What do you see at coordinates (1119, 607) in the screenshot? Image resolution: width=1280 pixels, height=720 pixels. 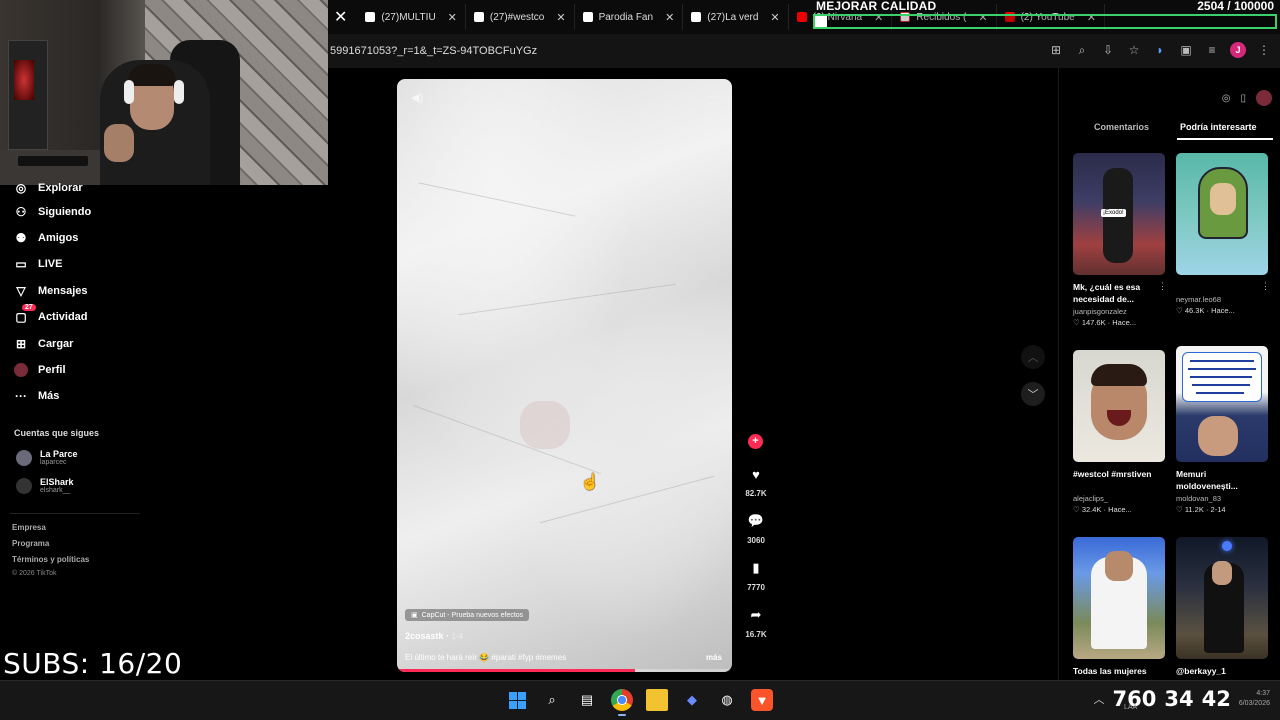 I see `video-card: Todas las mujeres` at bounding box center [1119, 607].